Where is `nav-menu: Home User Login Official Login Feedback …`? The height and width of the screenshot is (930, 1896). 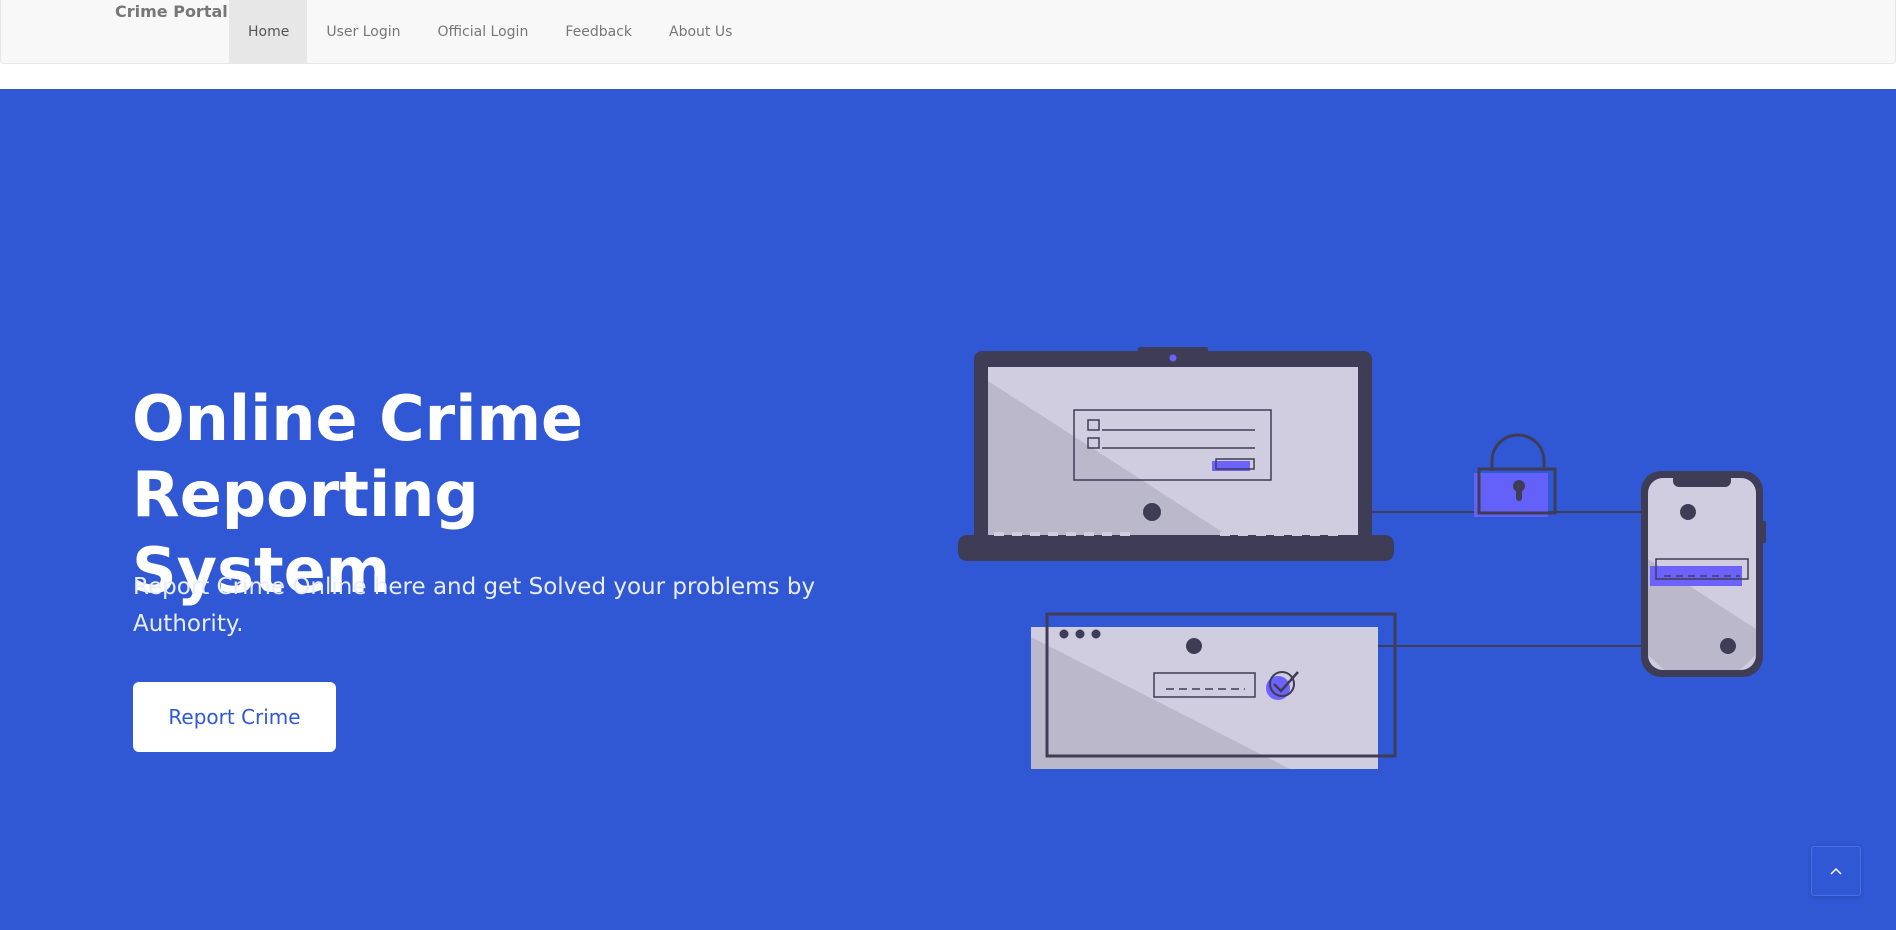 nav-menu: Home User Login Official Login Feedback … is located at coordinates (489, 31).